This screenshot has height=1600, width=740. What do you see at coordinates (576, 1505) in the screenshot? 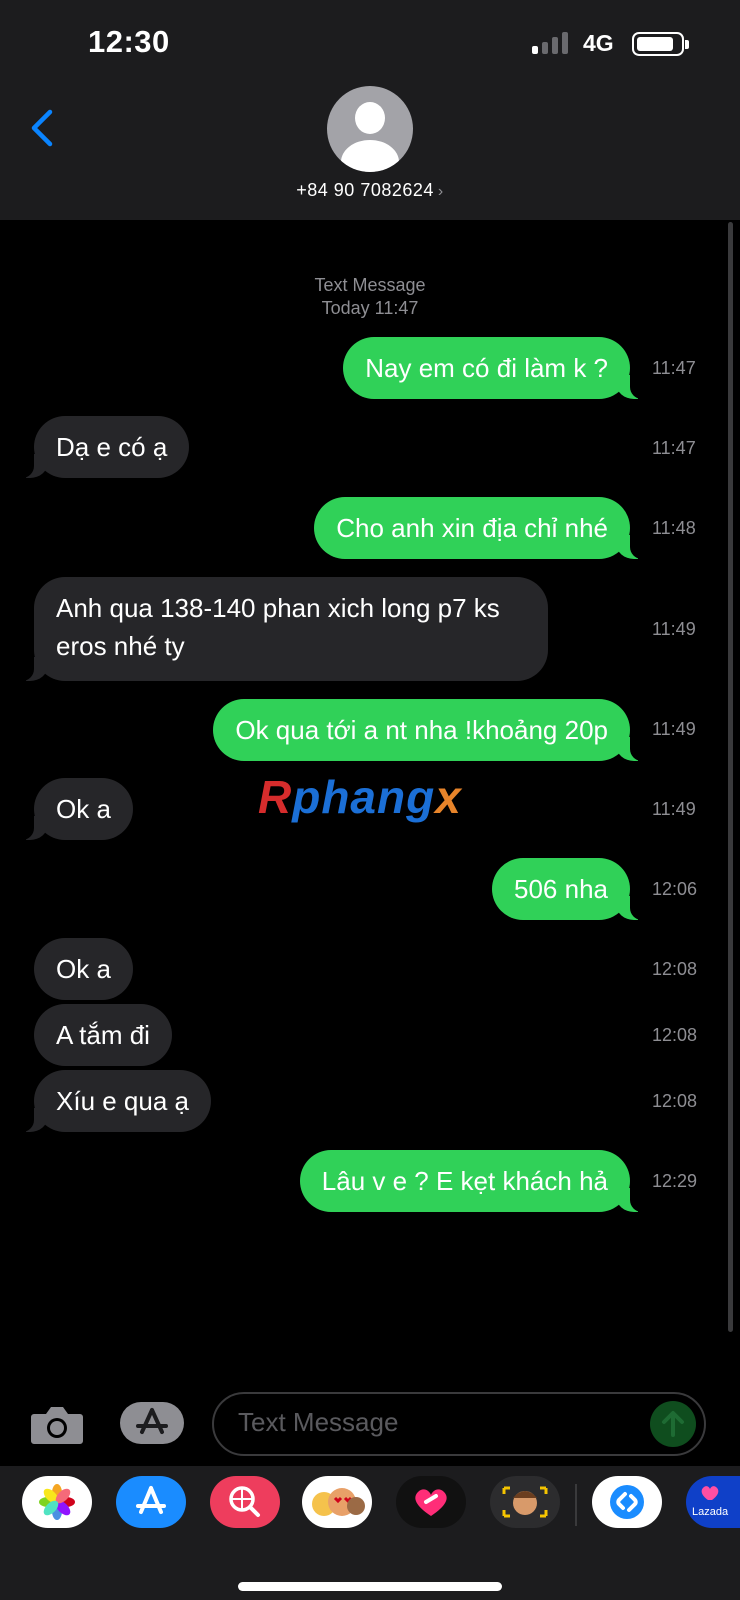
I see `drawer-separator` at bounding box center [576, 1505].